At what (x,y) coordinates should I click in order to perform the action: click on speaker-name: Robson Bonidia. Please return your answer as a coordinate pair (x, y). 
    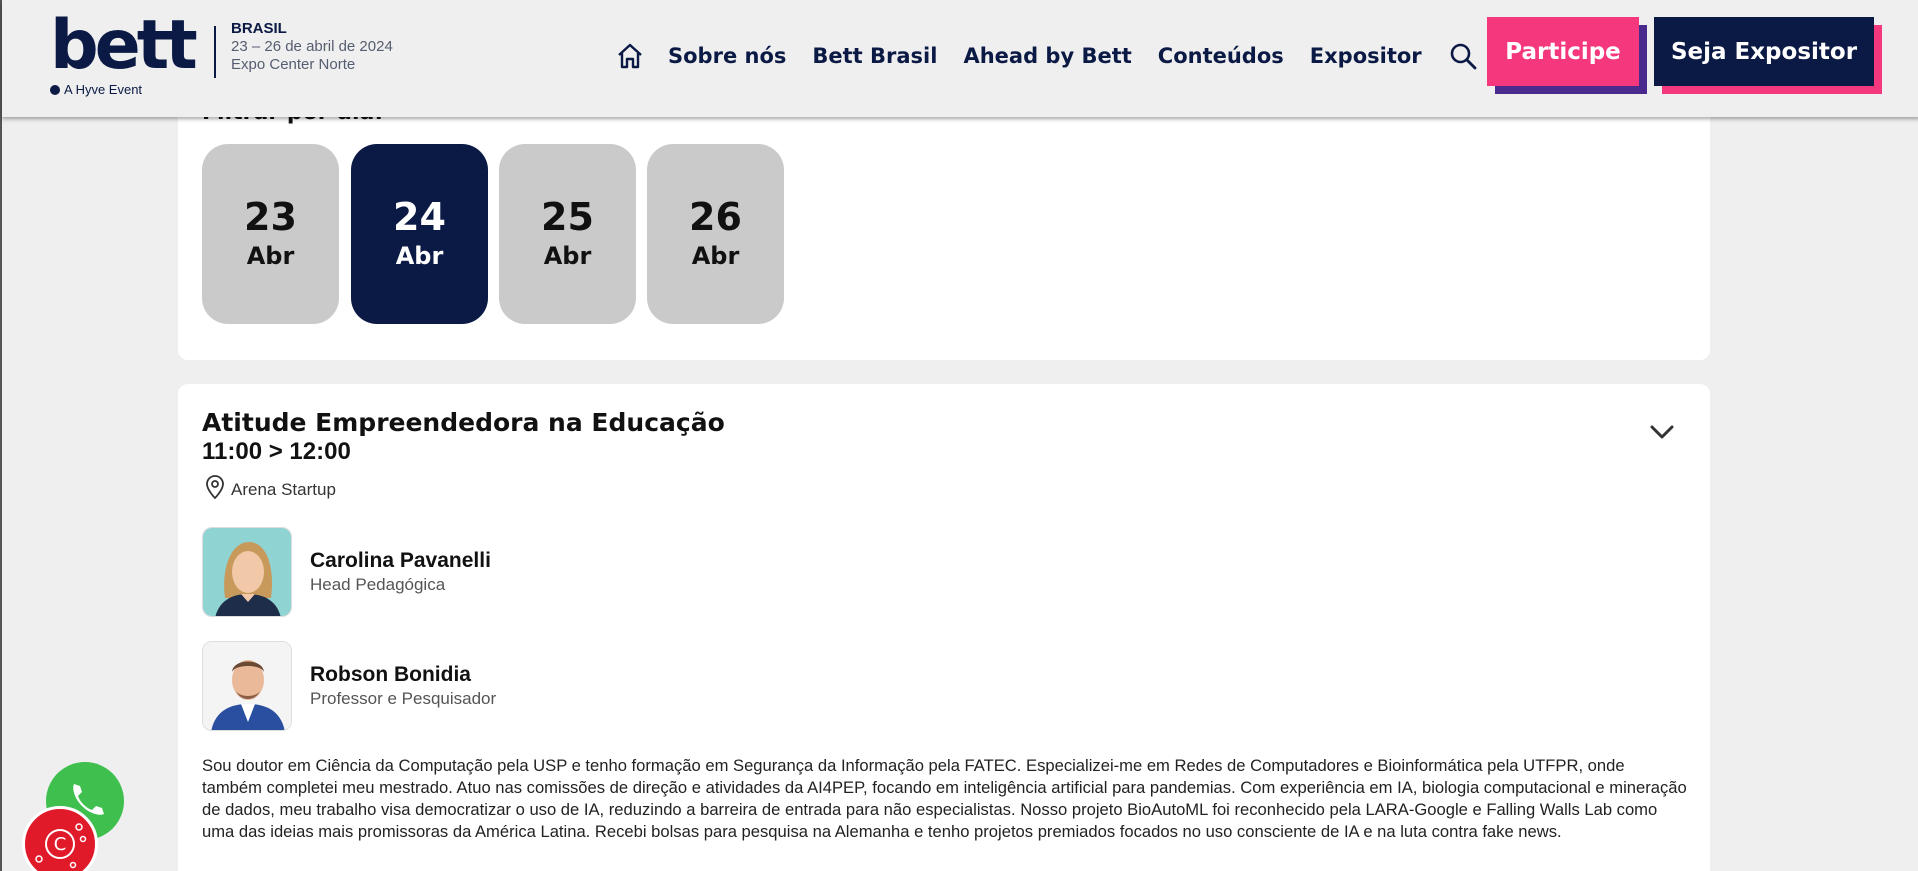
    Looking at the image, I should click on (390, 674).